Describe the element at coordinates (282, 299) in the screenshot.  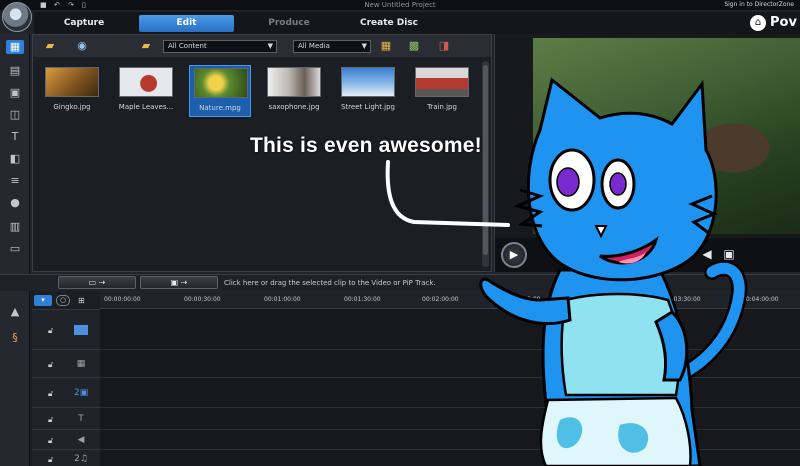
I see `ruler-tick: 00:01:00:00` at that location.